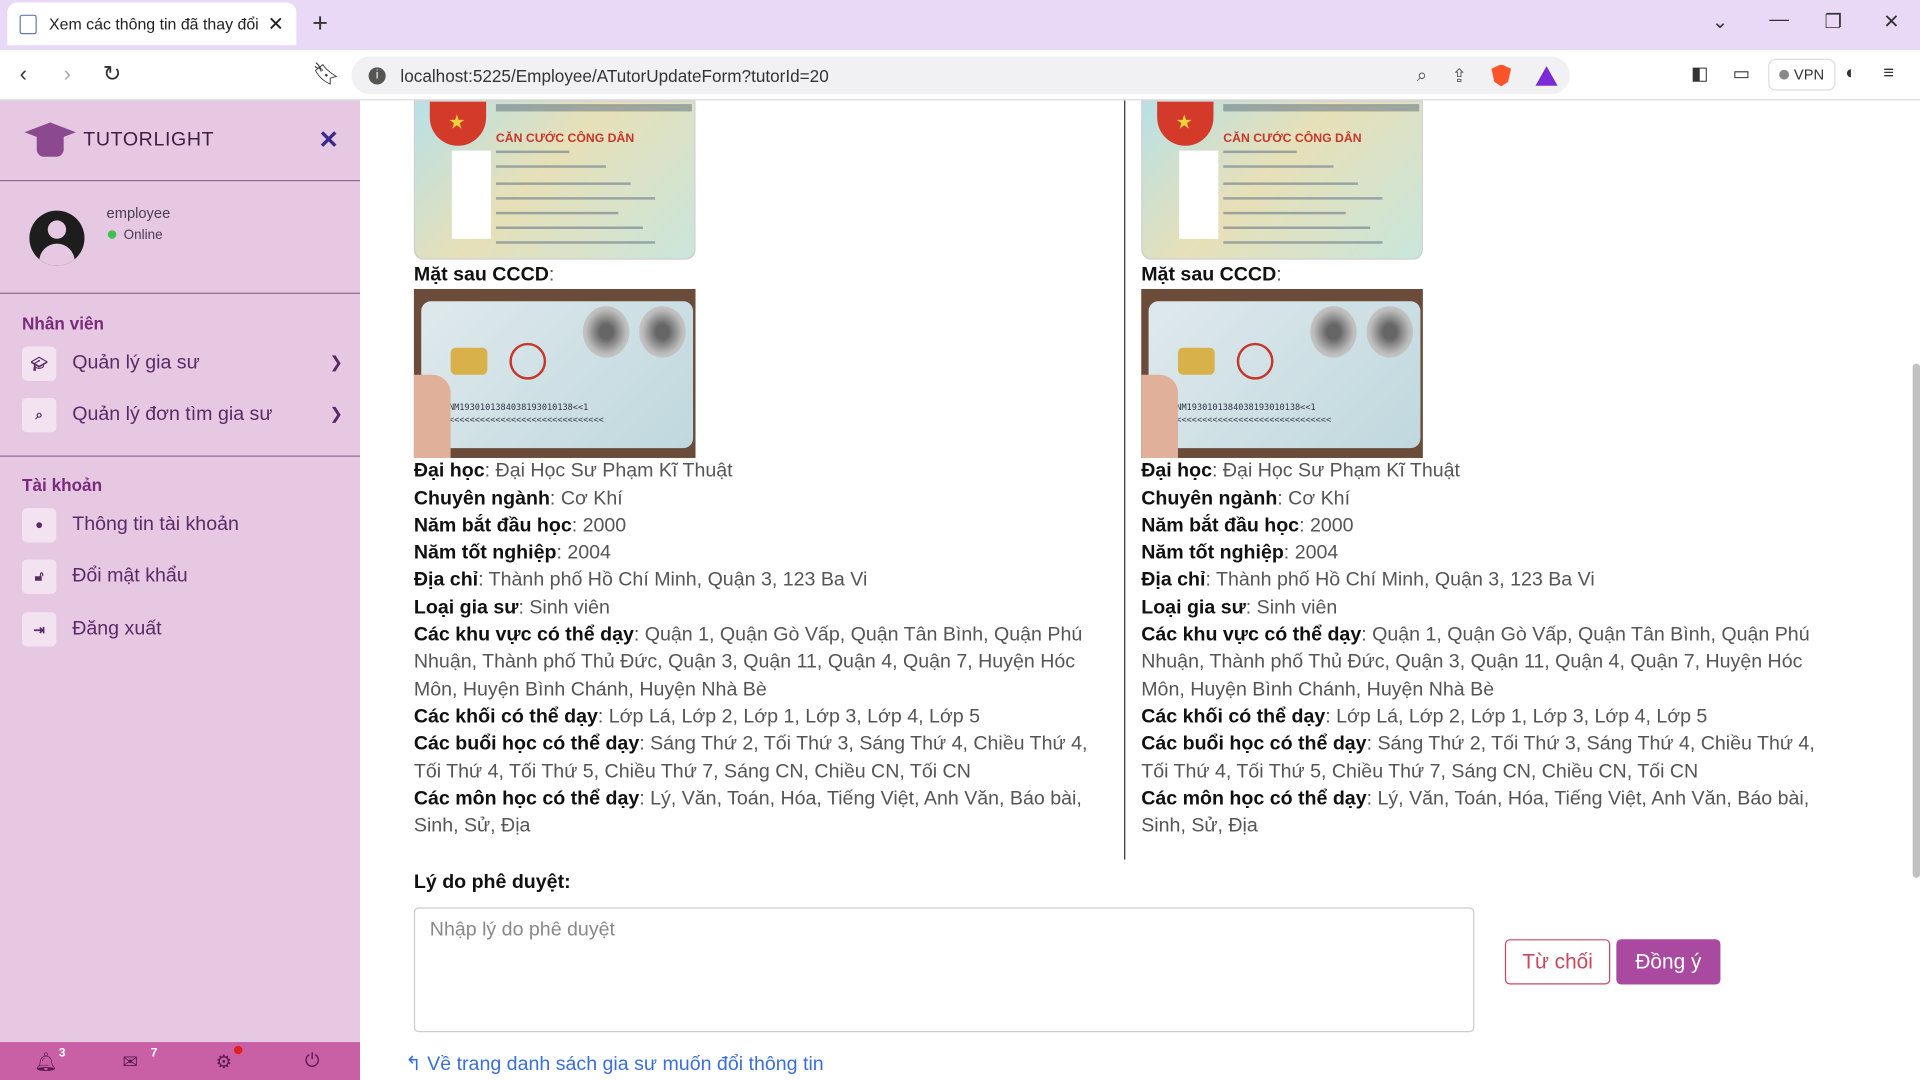 Image resolution: width=1920 pixels, height=1080 pixels. Describe the element at coordinates (39, 576) in the screenshot. I see `lock-icon: 🔓︎` at that location.